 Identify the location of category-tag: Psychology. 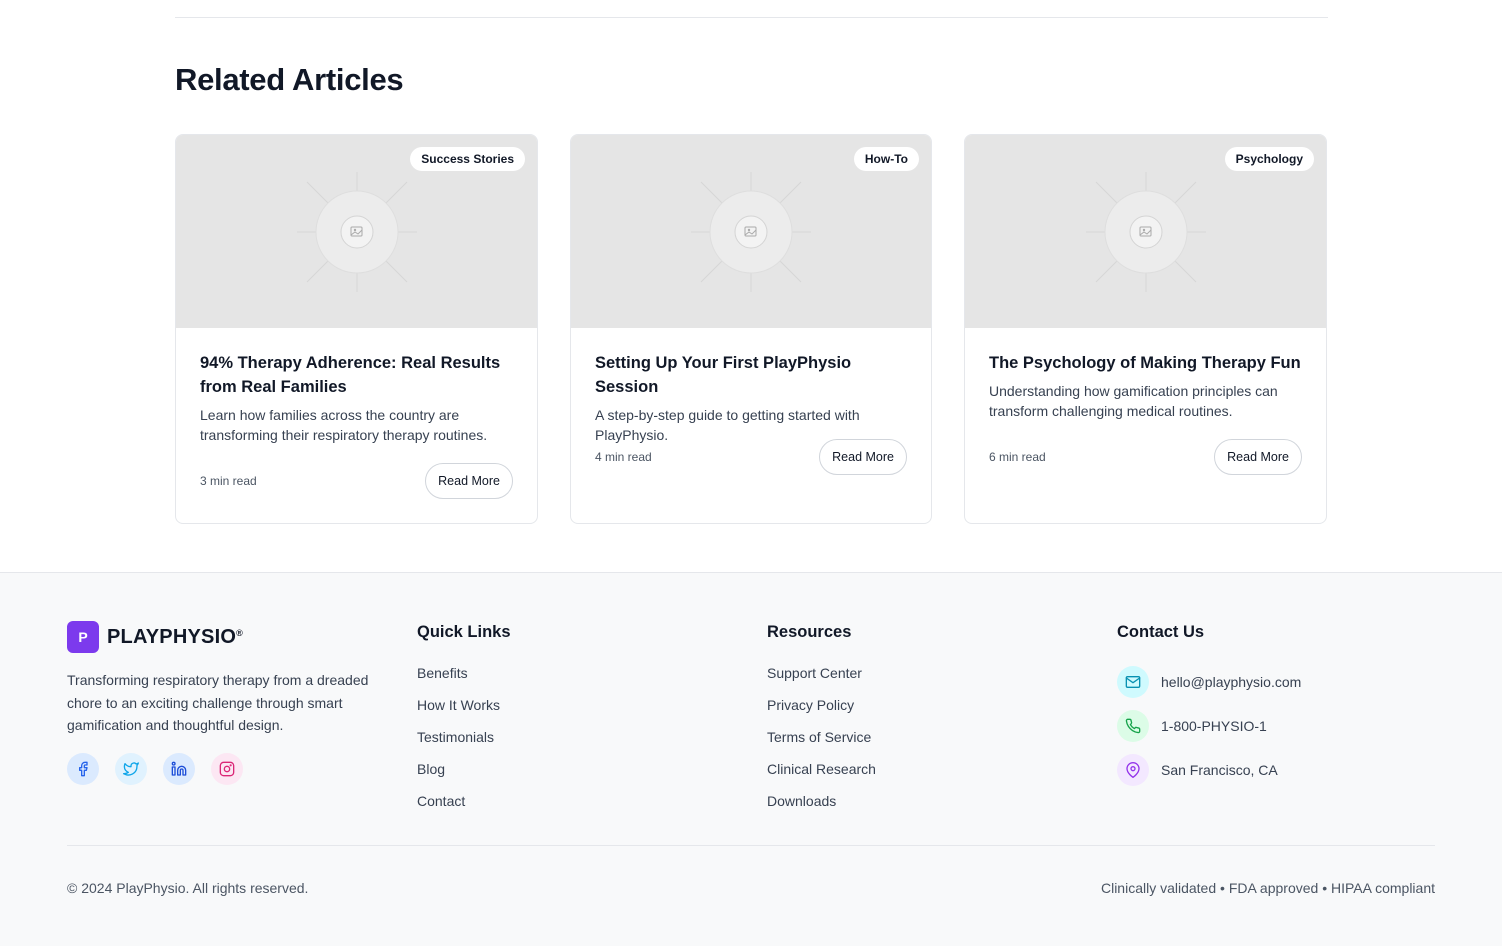
(1269, 159).